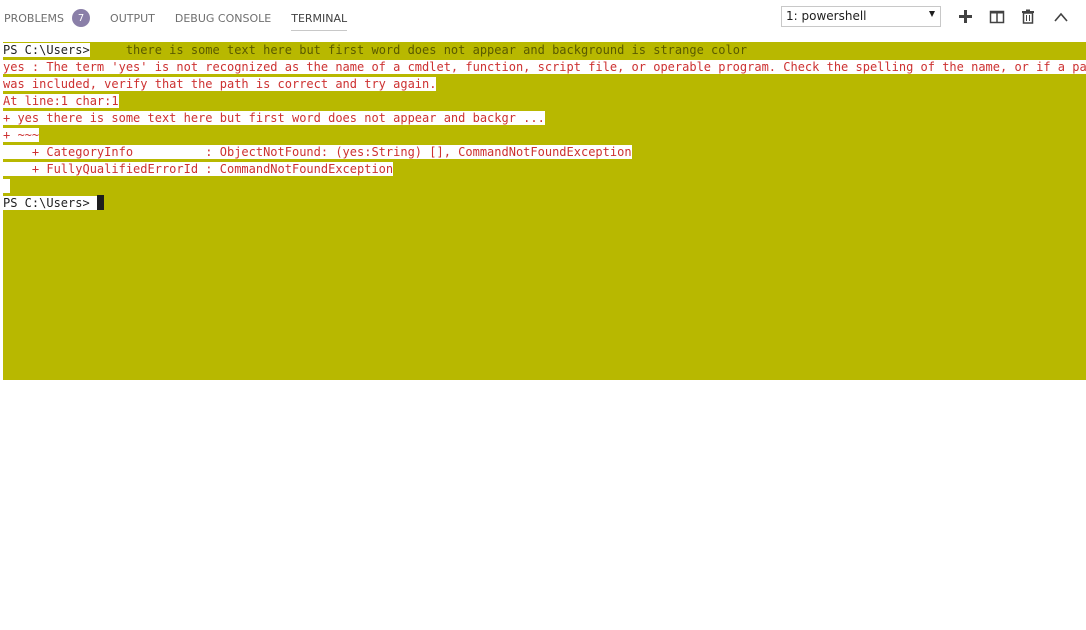  I want to click on terminal-line, so click(544, 186).